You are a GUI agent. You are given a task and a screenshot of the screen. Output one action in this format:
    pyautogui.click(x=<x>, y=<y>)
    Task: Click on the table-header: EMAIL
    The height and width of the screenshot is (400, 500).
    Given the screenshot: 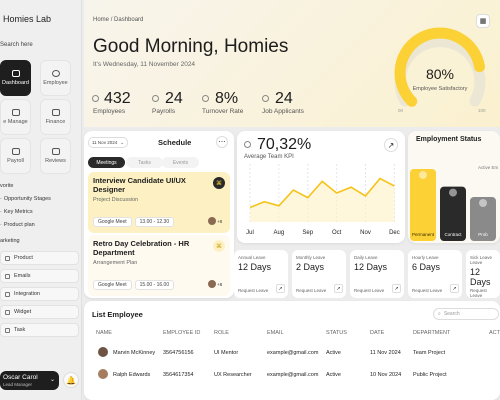 What is the action you would take?
    pyautogui.click(x=275, y=333)
    